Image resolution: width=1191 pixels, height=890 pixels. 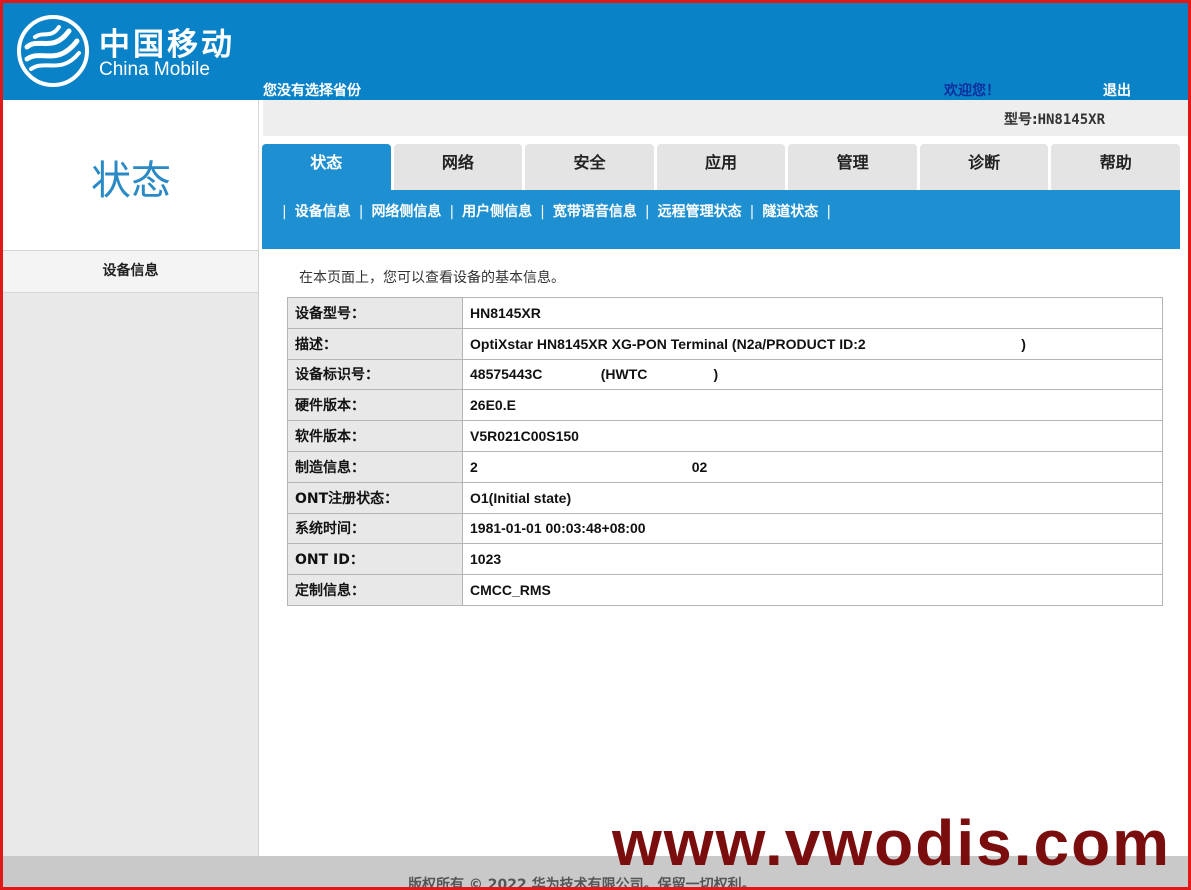 I want to click on model-value: HN8145XR, so click(x=1071, y=120).